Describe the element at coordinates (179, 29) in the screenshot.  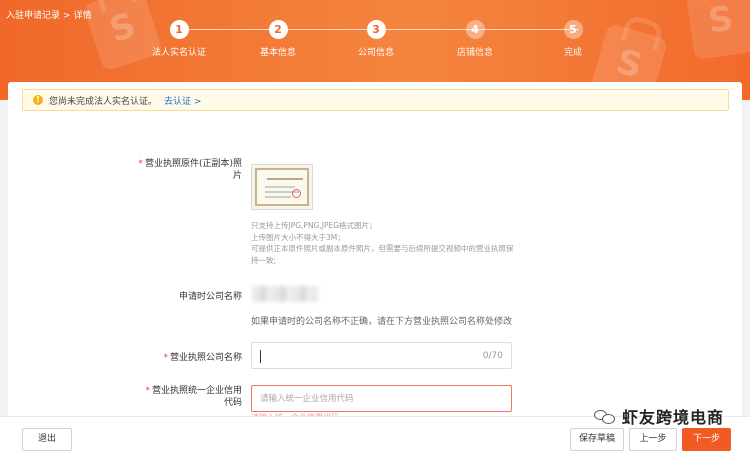
I see `step-number: 1` at that location.